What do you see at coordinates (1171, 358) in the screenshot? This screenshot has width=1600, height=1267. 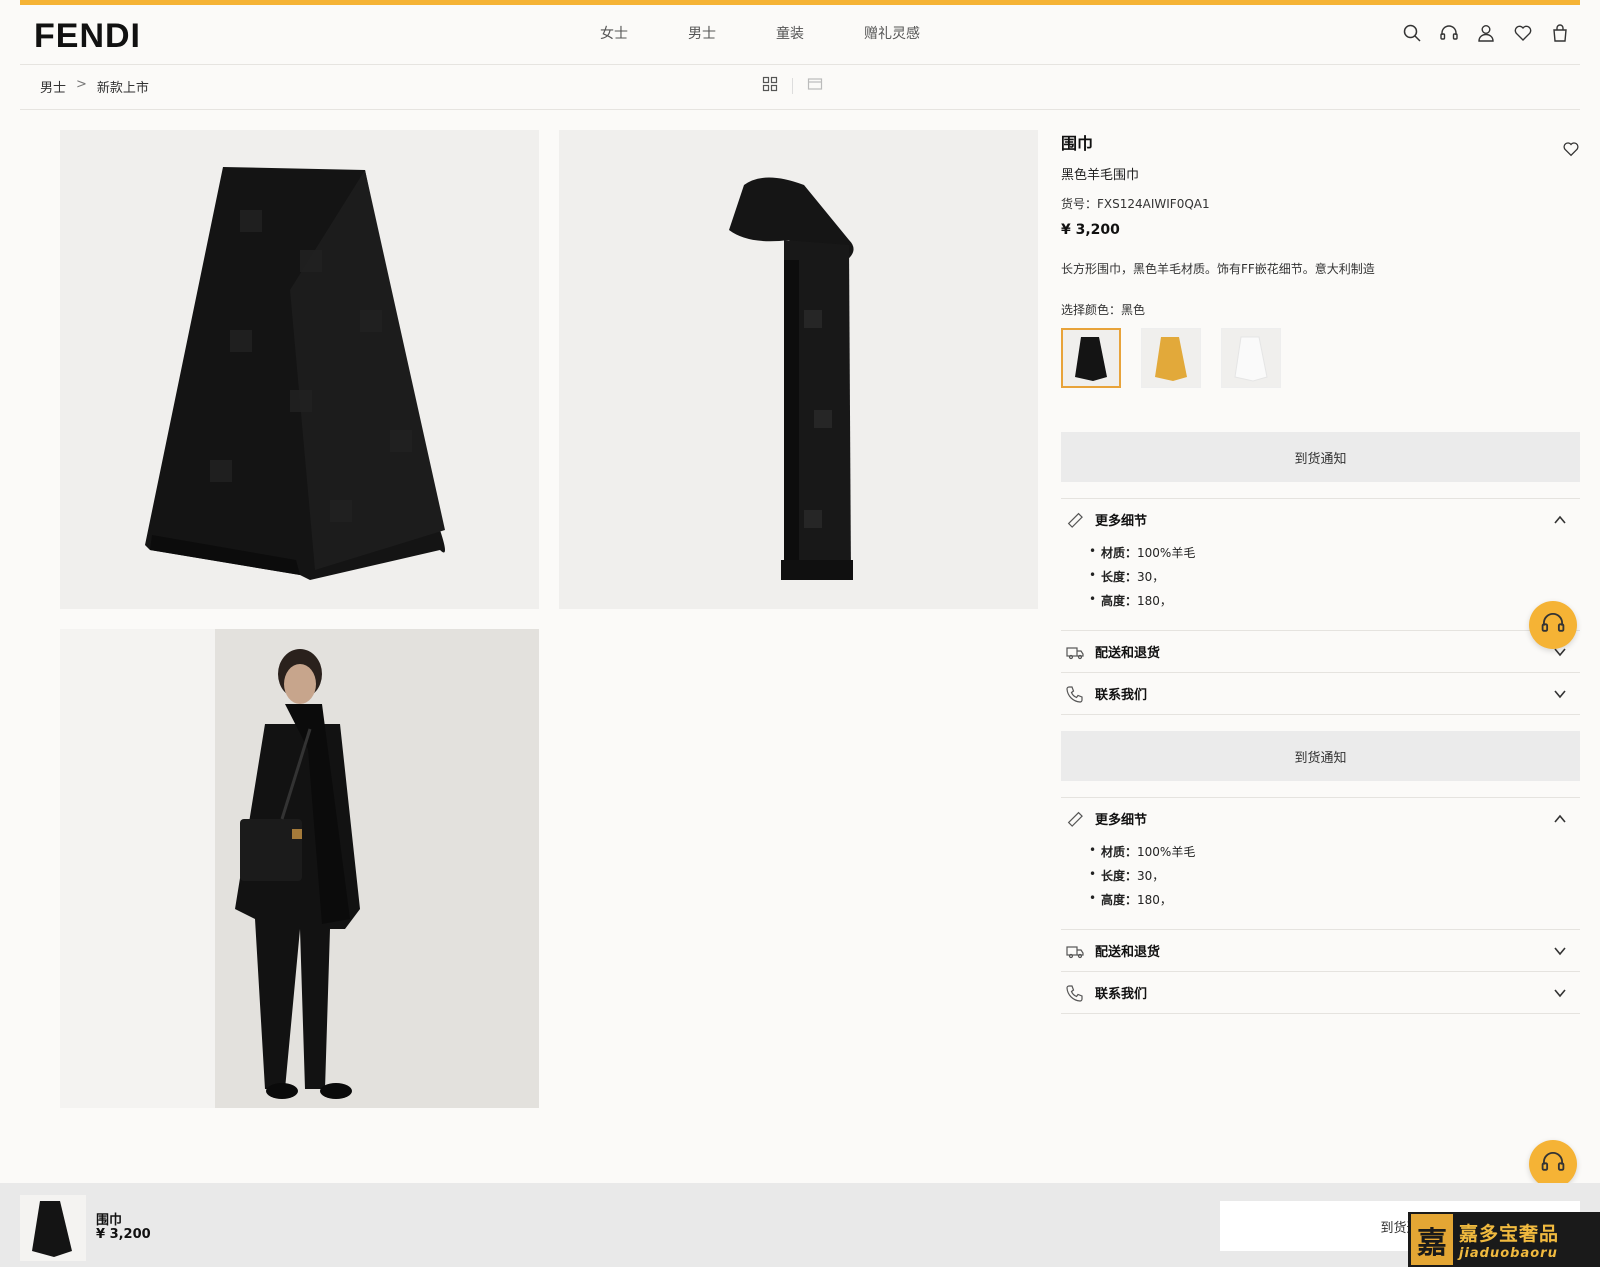 I see `color-swatch-yellow` at bounding box center [1171, 358].